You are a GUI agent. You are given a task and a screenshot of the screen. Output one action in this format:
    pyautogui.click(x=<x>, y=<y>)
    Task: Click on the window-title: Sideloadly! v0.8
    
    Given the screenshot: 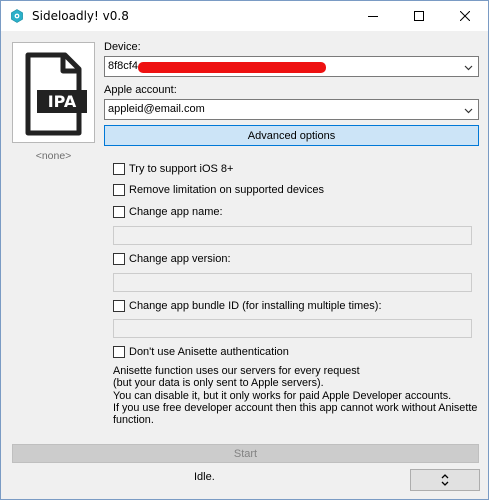 What is the action you would take?
    pyautogui.click(x=80, y=16)
    